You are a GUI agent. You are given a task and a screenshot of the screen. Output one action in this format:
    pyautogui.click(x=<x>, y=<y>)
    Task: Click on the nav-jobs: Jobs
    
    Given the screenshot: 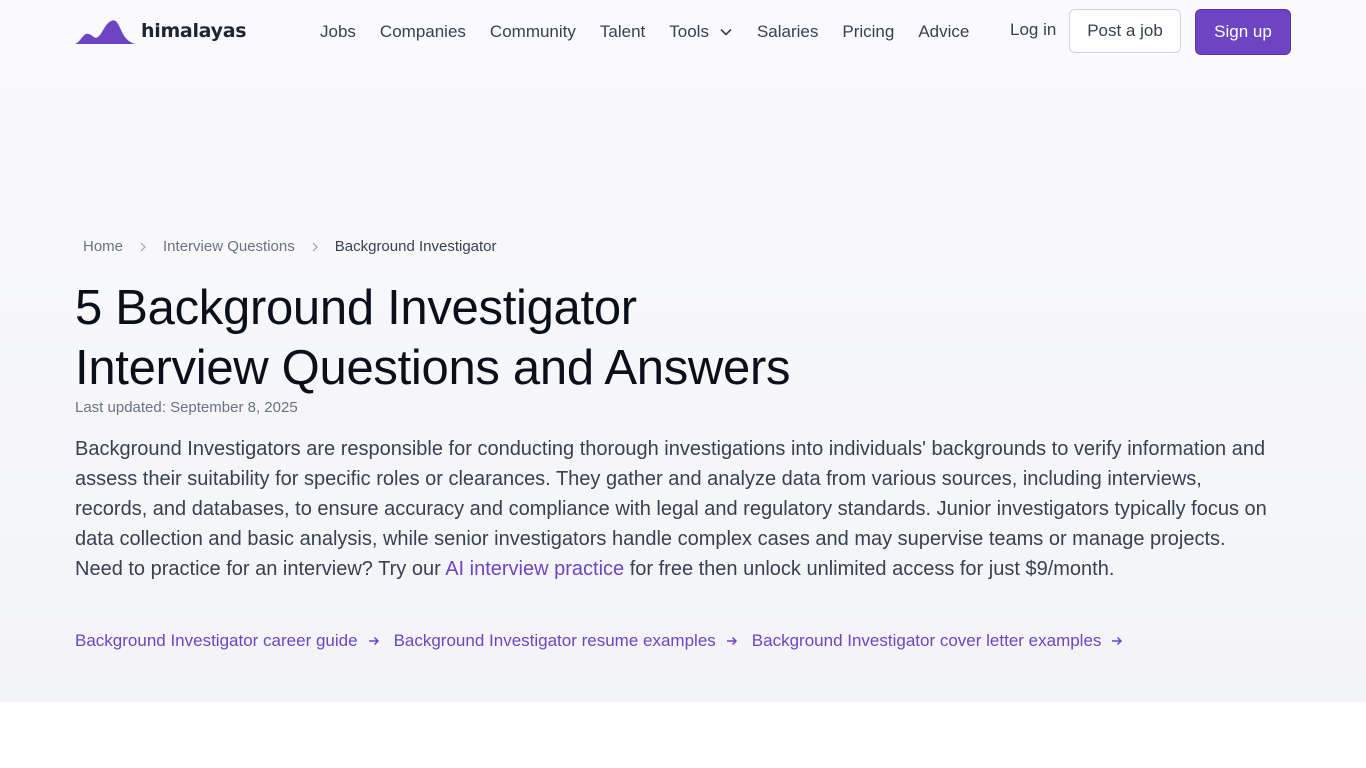 What is the action you would take?
    pyautogui.click(x=338, y=32)
    